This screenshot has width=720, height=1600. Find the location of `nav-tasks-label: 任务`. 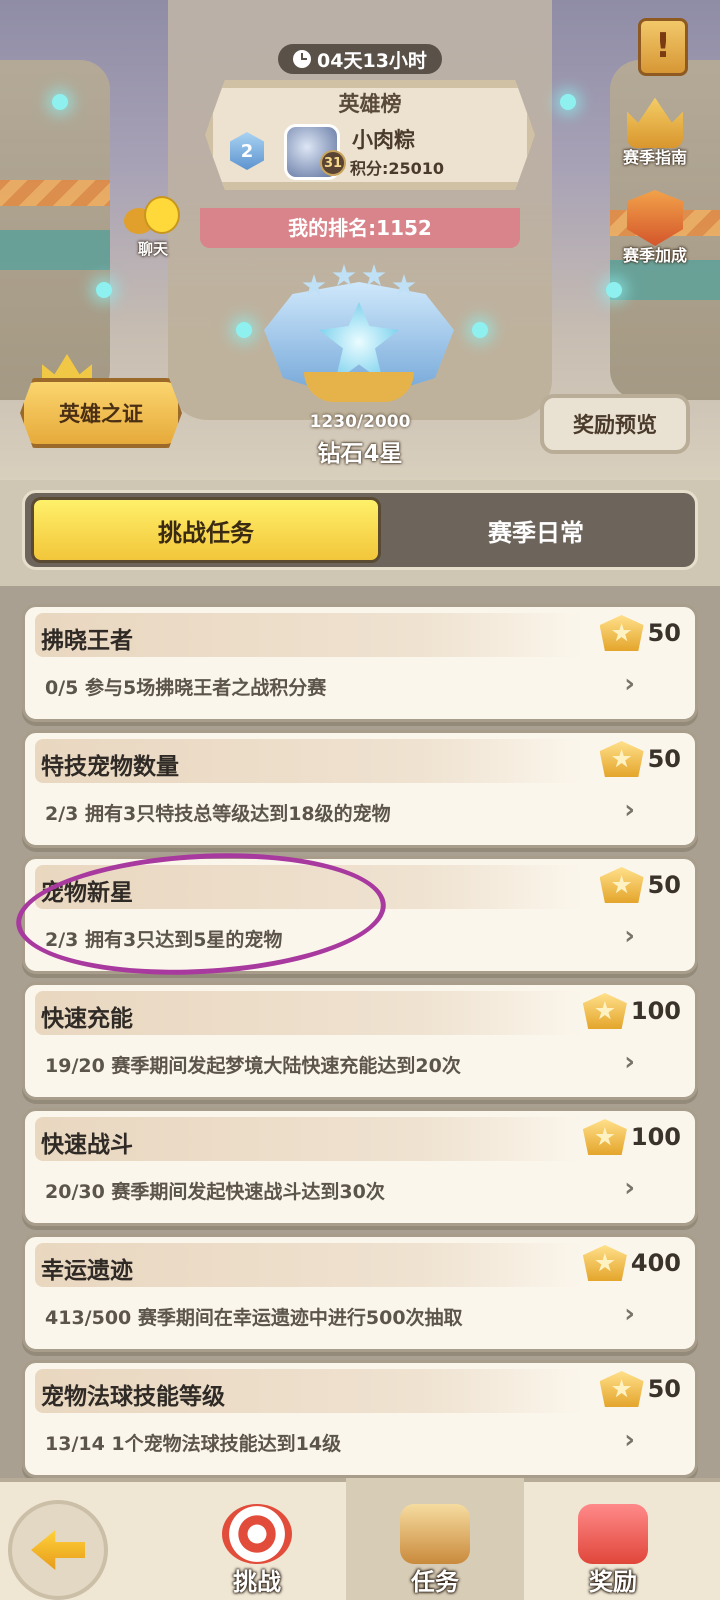

nav-tasks-label: 任务 is located at coordinates (435, 1582).